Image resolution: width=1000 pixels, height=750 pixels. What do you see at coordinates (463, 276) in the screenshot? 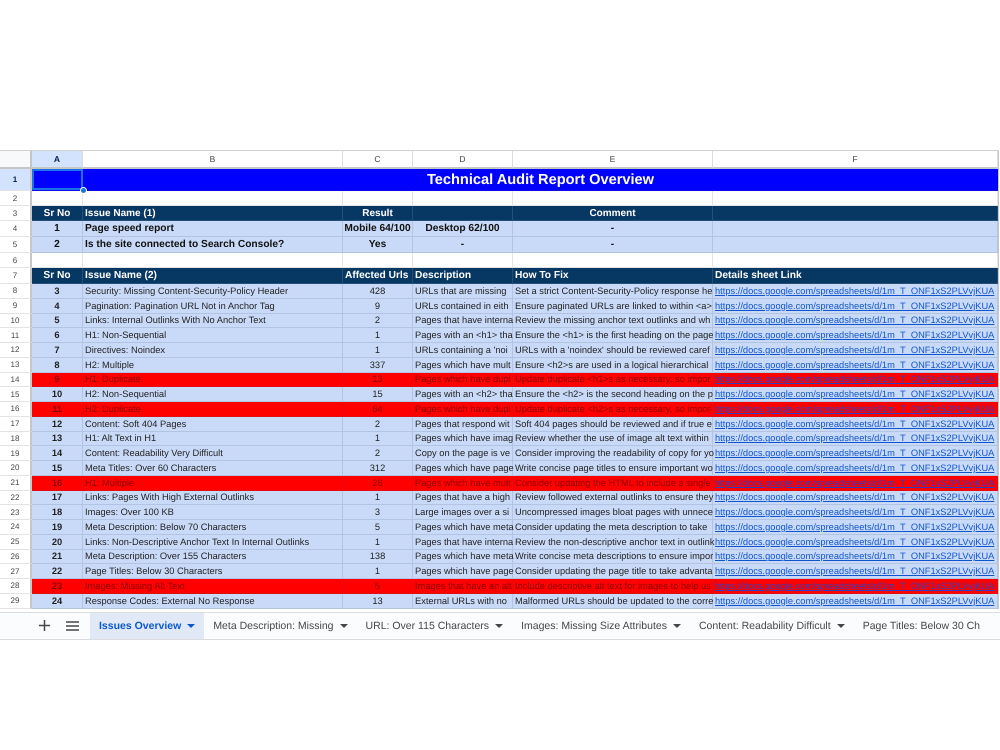
I see `column-heading: Description` at bounding box center [463, 276].